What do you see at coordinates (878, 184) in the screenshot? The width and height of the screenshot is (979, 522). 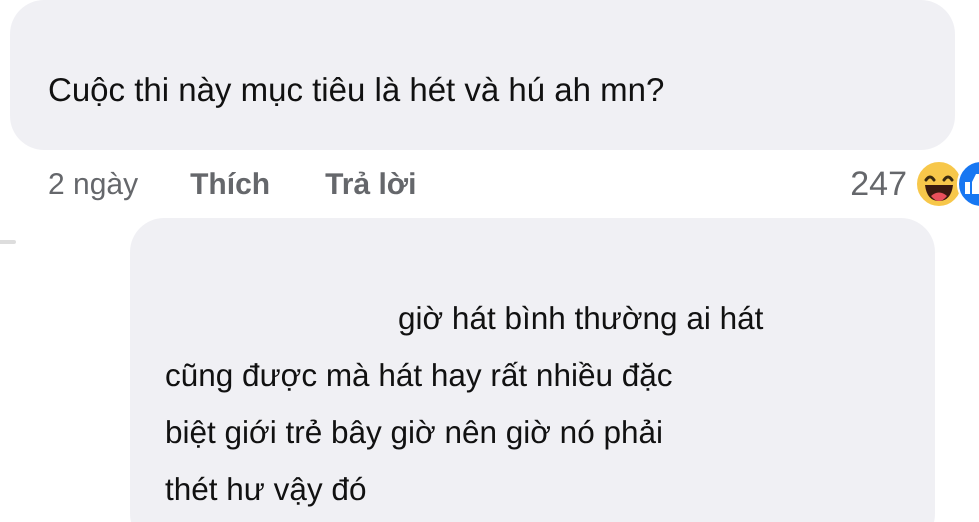 I see `reaction-count: 247` at bounding box center [878, 184].